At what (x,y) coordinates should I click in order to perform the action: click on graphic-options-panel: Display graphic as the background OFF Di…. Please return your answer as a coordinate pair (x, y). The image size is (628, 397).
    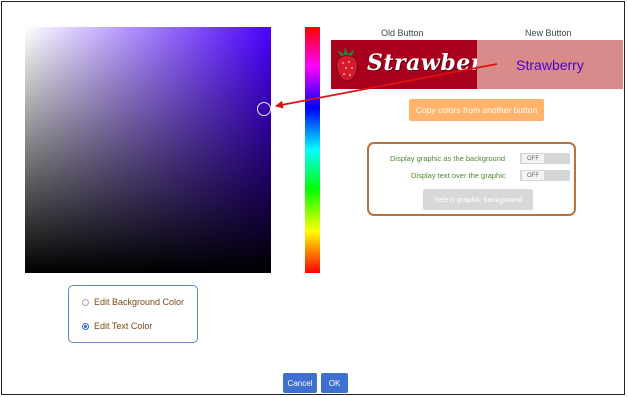
    Looking at the image, I should click on (471, 179).